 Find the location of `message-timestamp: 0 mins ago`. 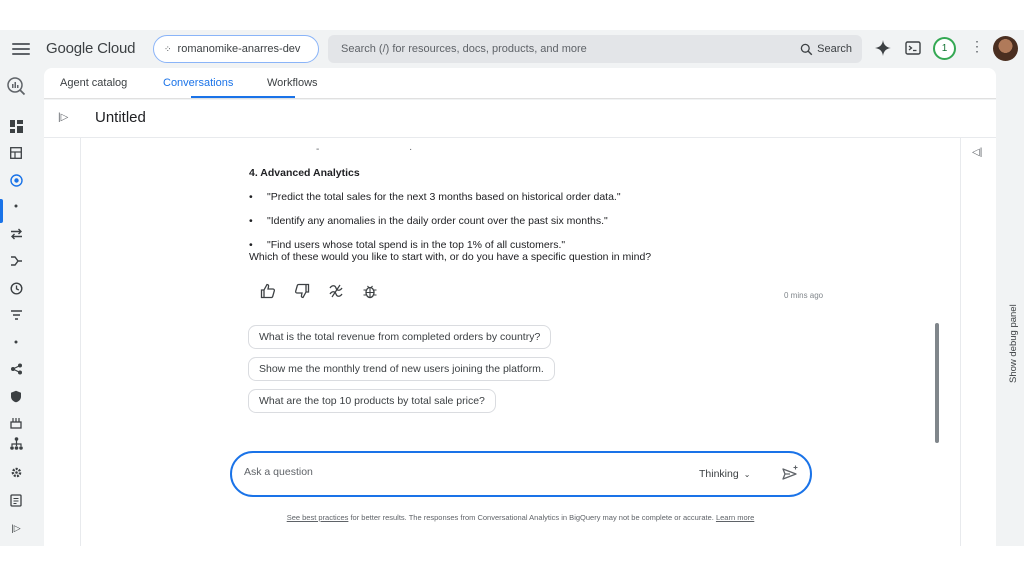

message-timestamp: 0 mins ago is located at coordinates (804, 295).